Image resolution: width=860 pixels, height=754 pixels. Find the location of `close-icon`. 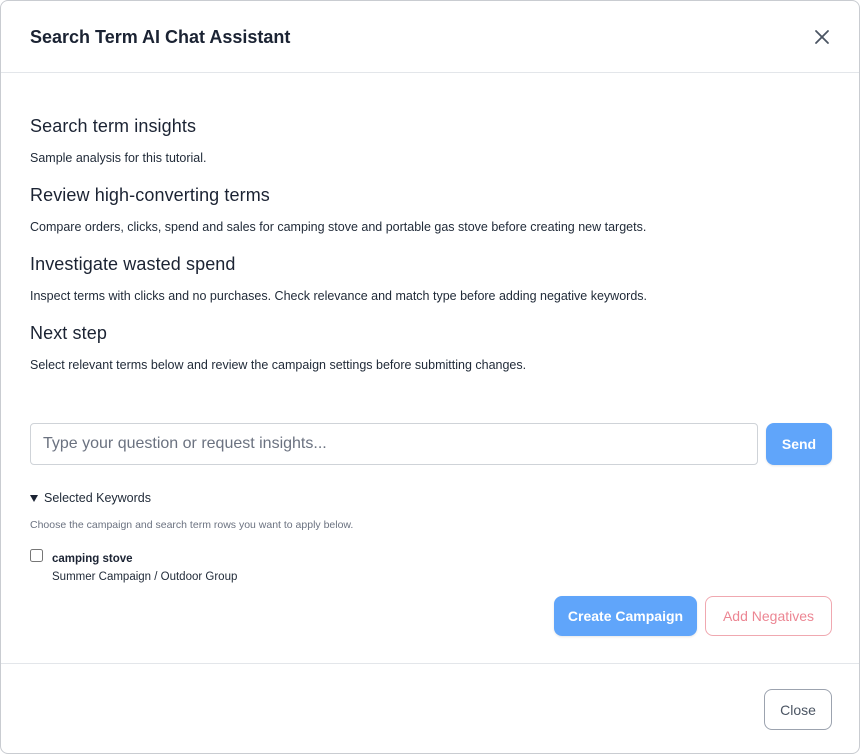

close-icon is located at coordinates (822, 37).